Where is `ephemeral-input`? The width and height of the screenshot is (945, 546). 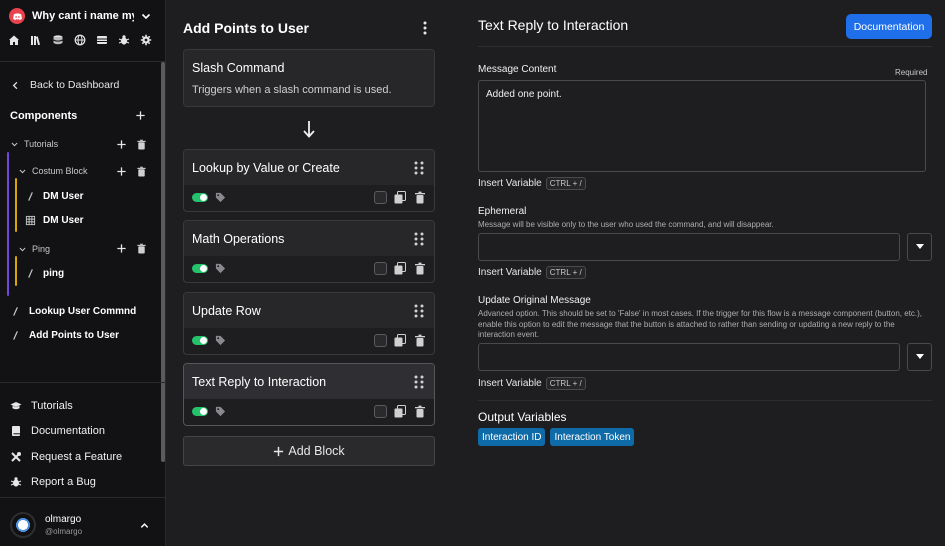 ephemeral-input is located at coordinates (689, 247).